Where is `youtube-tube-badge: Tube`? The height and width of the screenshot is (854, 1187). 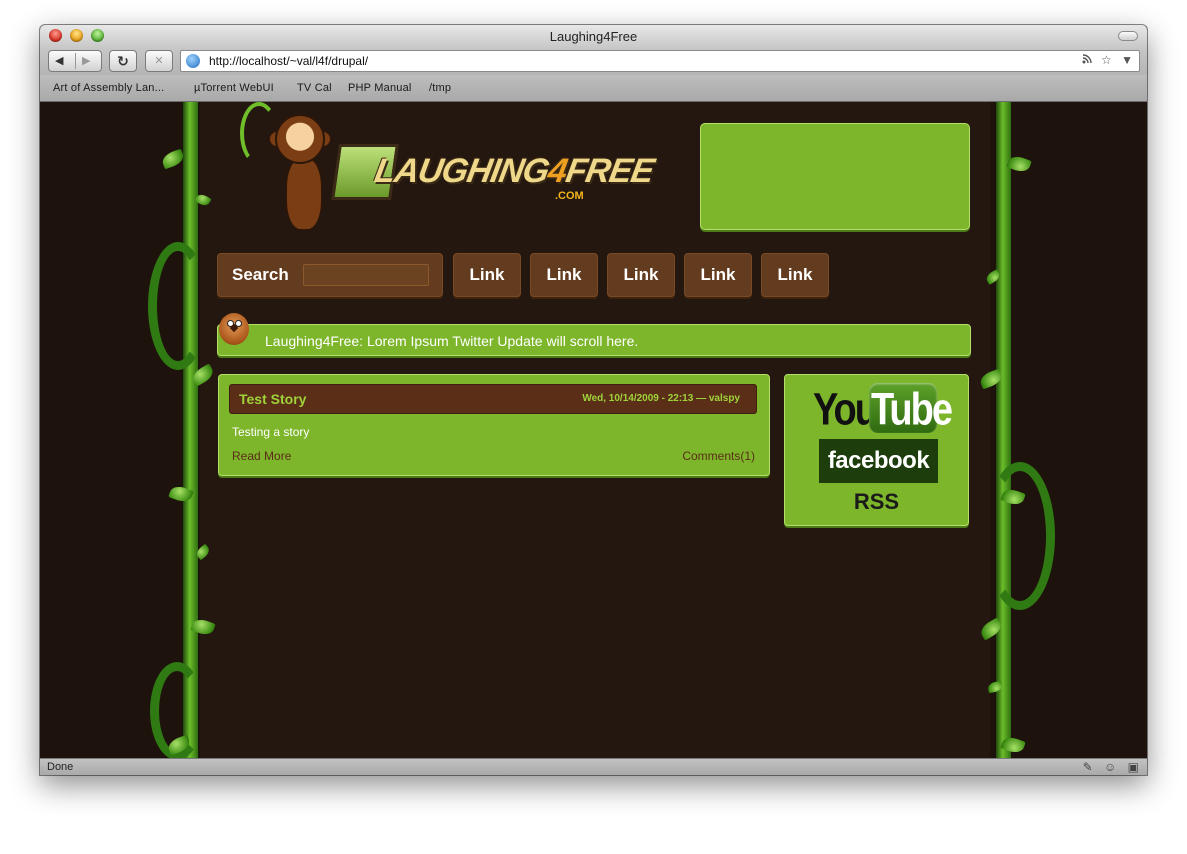 youtube-tube-badge: Tube is located at coordinates (911, 409).